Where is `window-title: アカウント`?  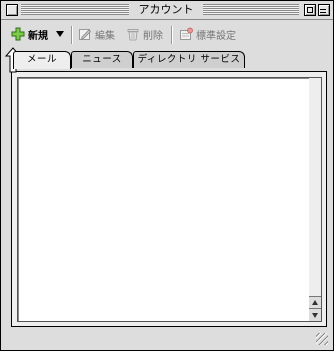
window-title: アカウント is located at coordinates (166, 10).